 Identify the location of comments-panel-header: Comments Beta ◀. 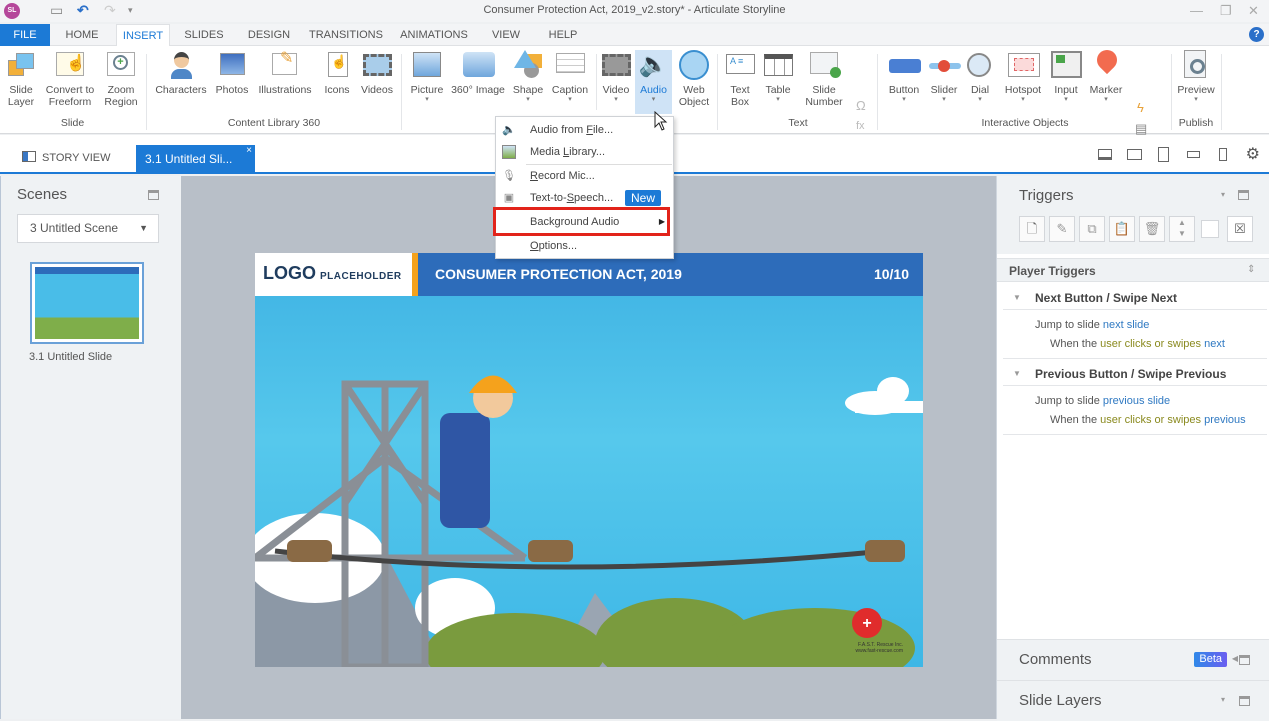
(1133, 659).